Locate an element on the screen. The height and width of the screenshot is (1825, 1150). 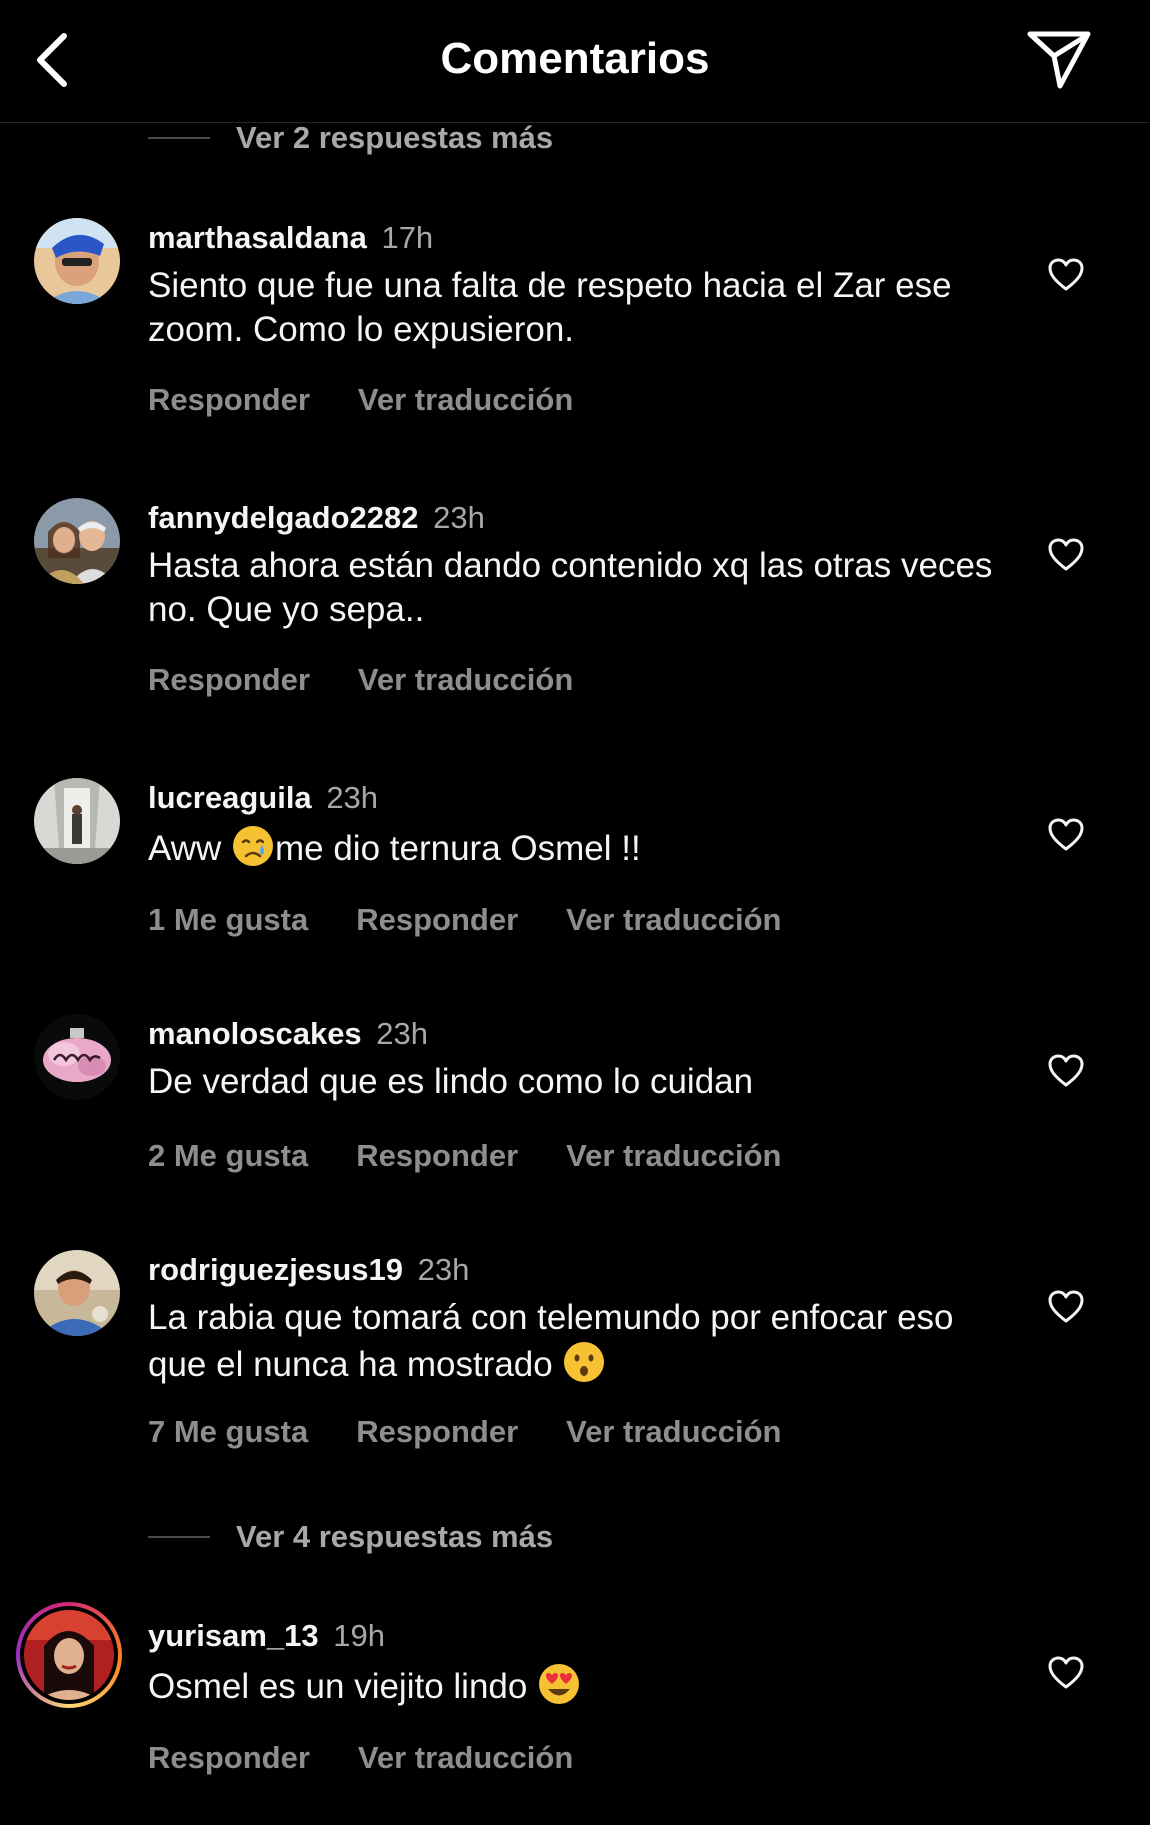
header-bar: Comentarios is located at coordinates (575, 61).